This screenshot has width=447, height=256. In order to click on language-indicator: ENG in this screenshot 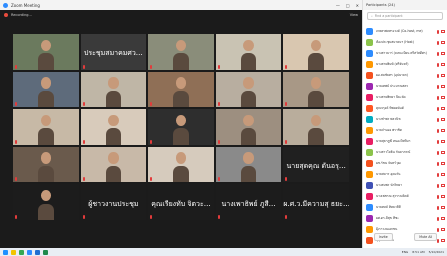, I will do `click(405, 252)`.